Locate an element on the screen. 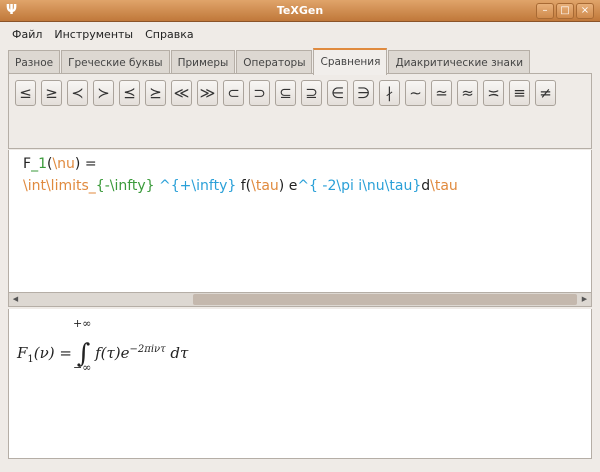 Image resolution: width=600 pixels, height=472 pixels. symbol-button: ∤ is located at coordinates (389, 93).